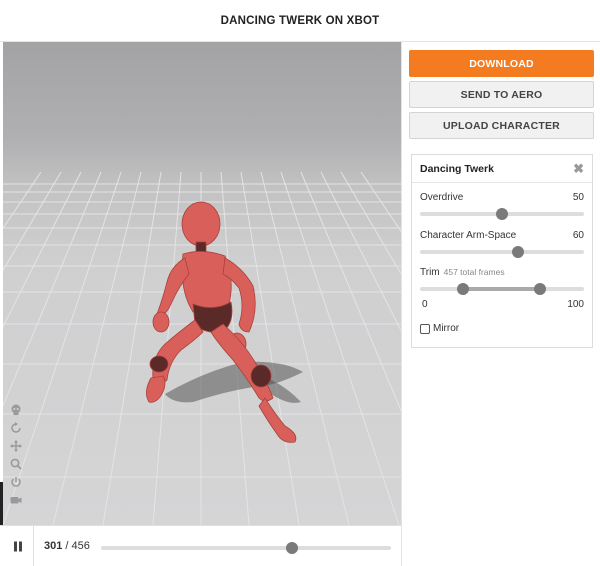  Describe the element at coordinates (457, 168) in the screenshot. I see `animation-title: Dancing Twerk` at that location.